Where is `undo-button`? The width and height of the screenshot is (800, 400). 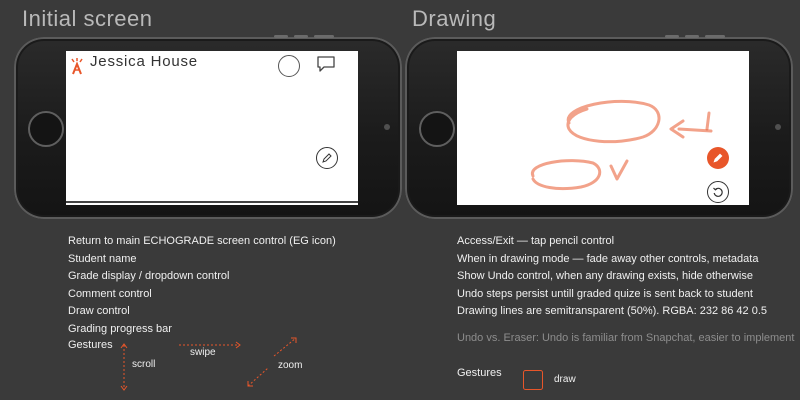
undo-button is located at coordinates (718, 192).